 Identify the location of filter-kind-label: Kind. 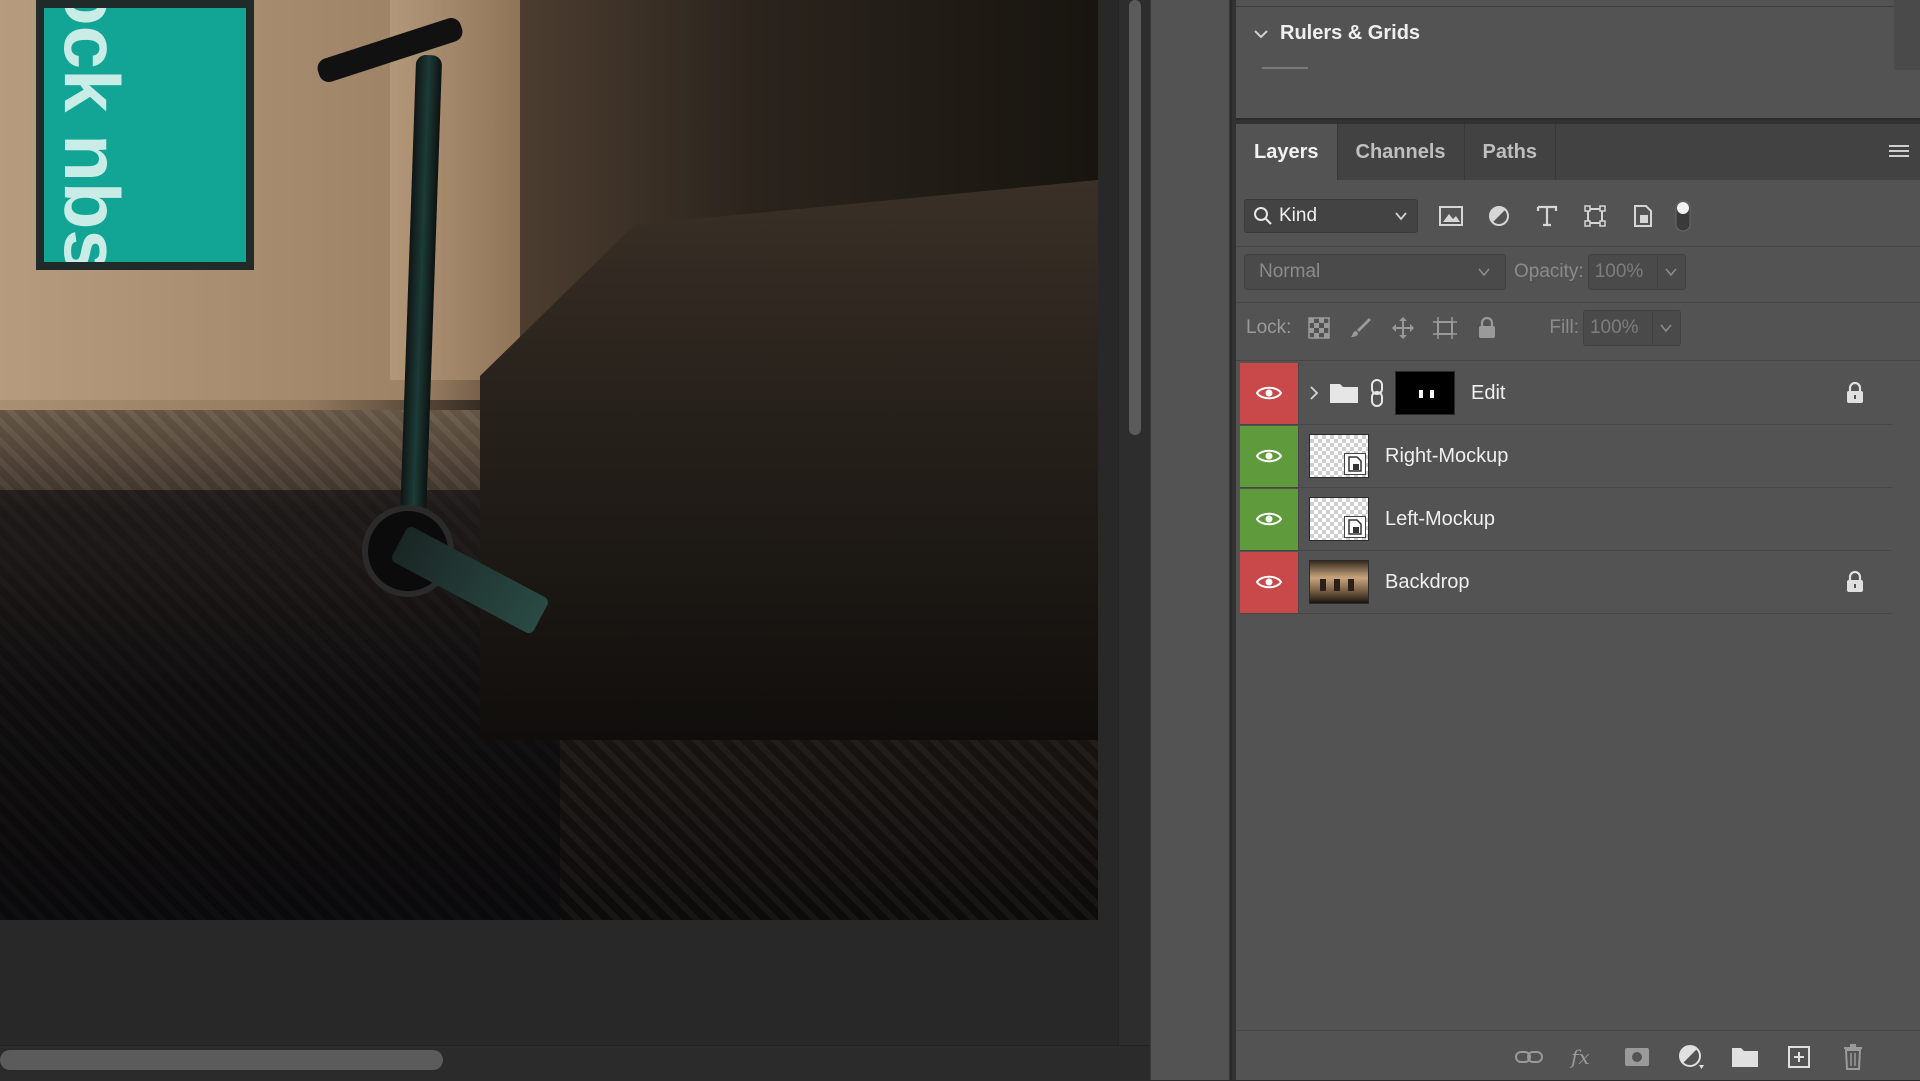
(1298, 215).